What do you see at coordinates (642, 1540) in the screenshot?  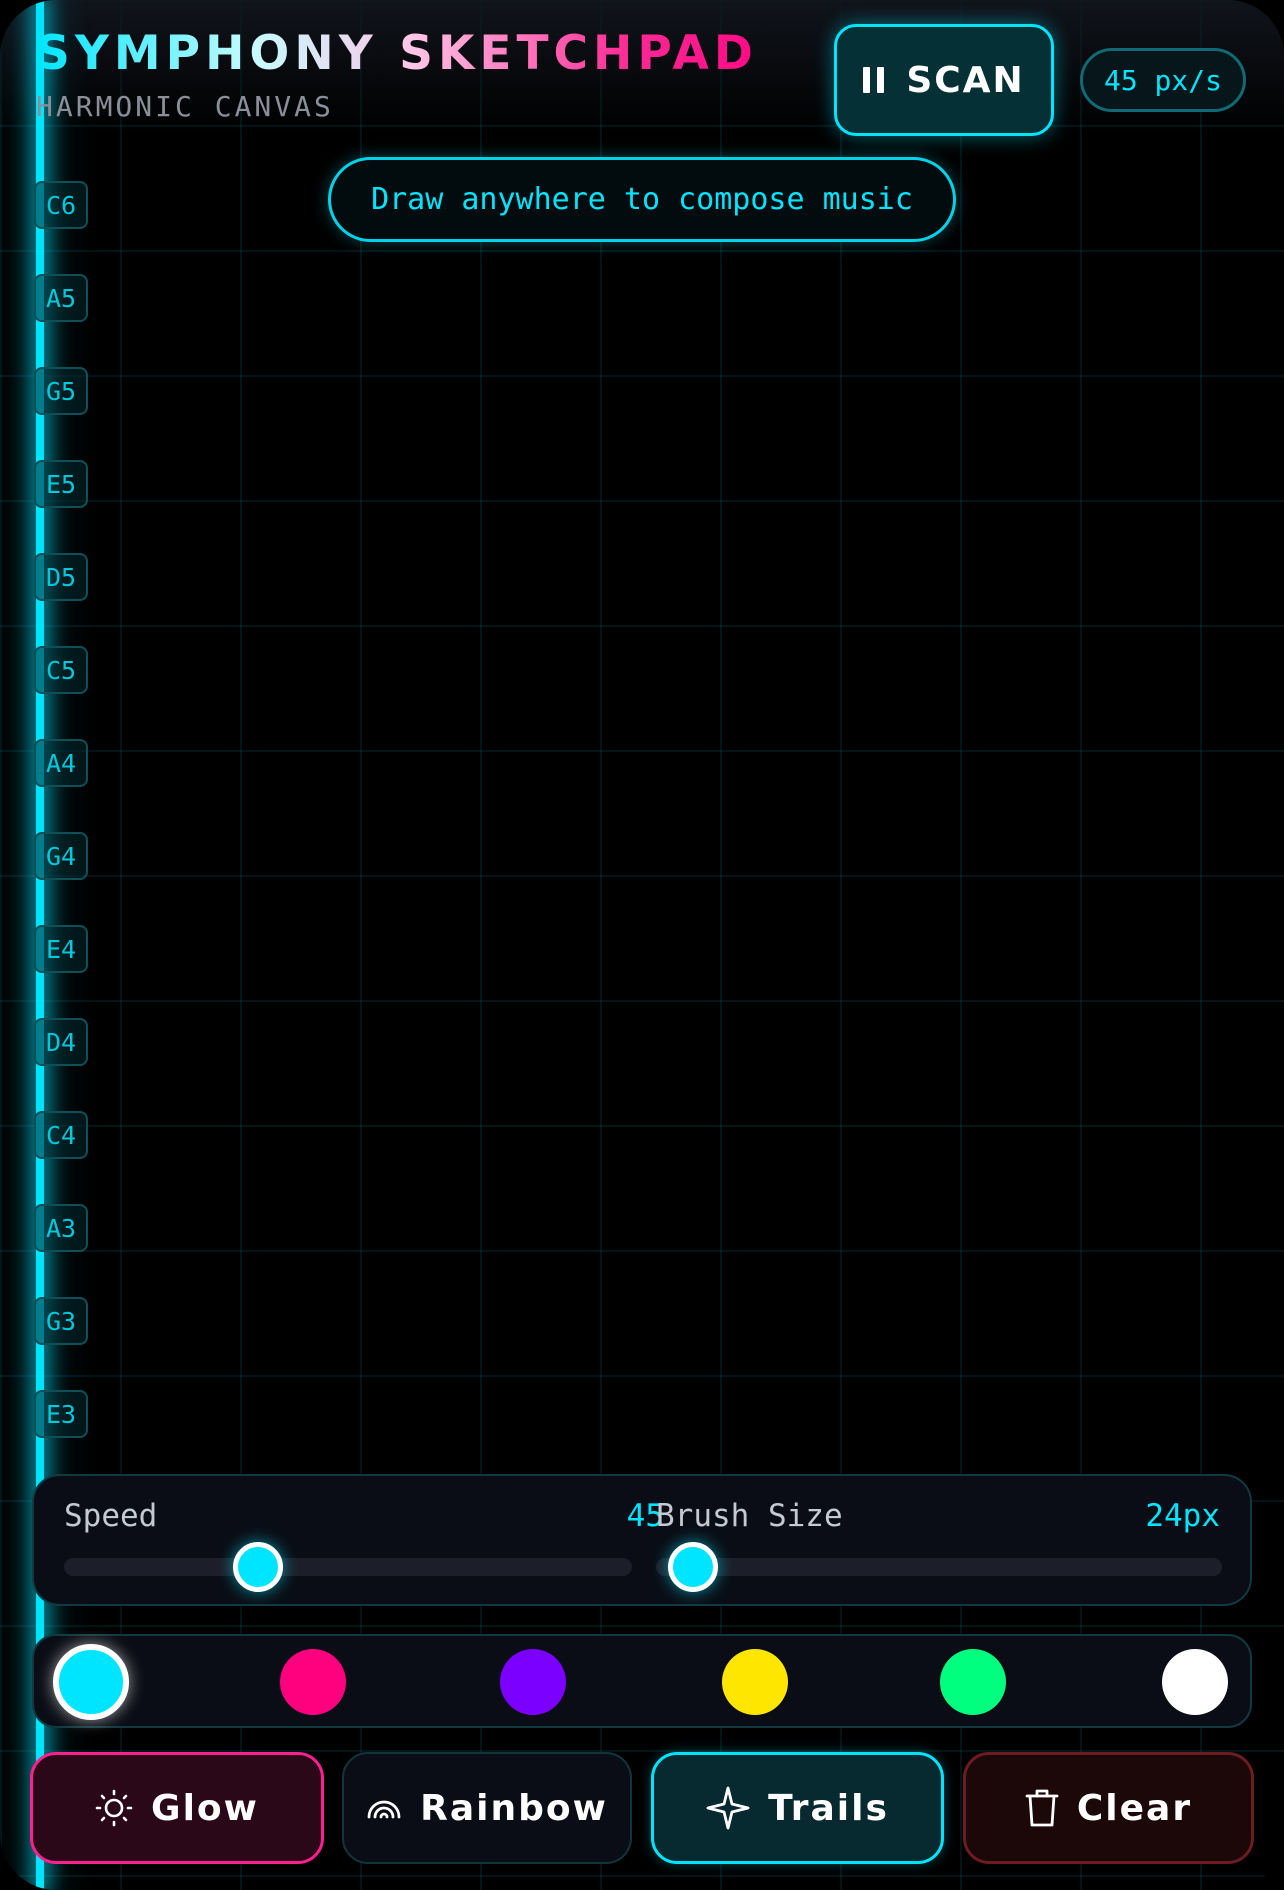 I see `sliders-panel: Speed 45 Brush Size 24px` at bounding box center [642, 1540].